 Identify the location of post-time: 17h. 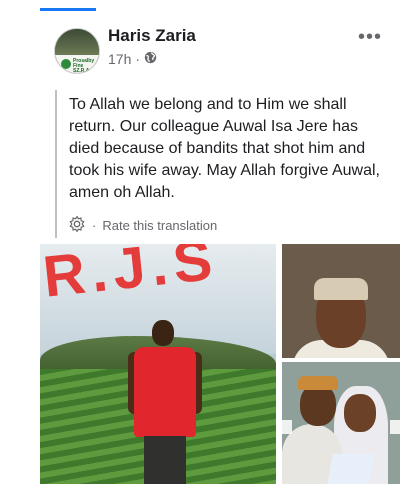
(119, 59).